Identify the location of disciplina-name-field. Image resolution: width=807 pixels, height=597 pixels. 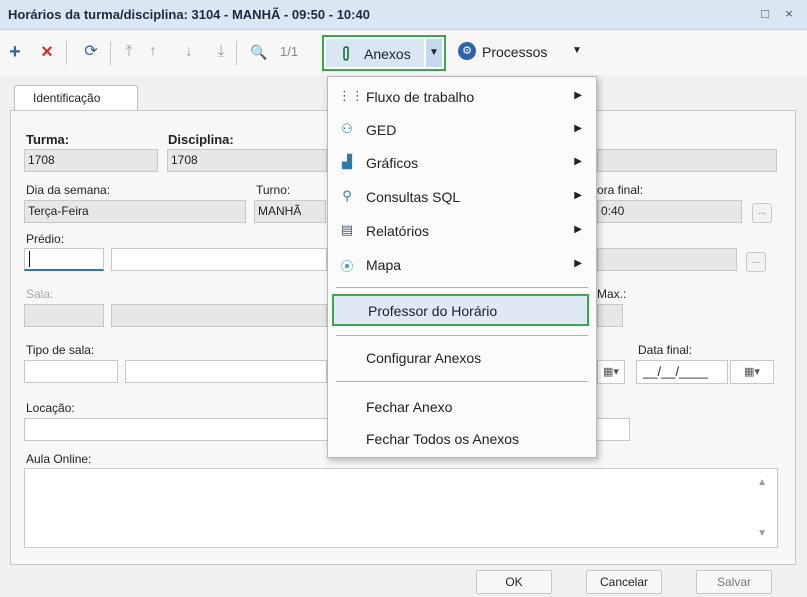
(687, 160).